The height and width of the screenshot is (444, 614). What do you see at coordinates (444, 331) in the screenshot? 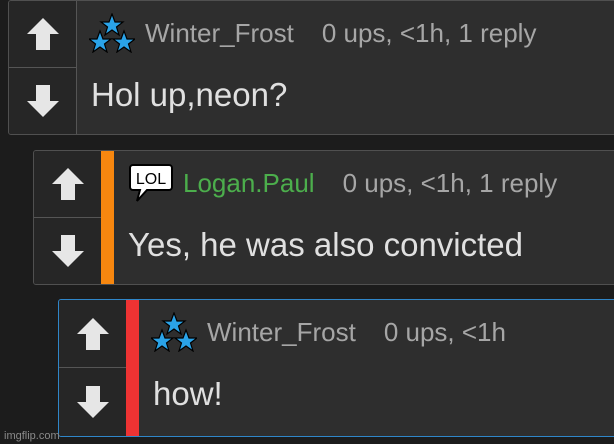
I see `comment-meta: 0 ups, <1h` at bounding box center [444, 331].